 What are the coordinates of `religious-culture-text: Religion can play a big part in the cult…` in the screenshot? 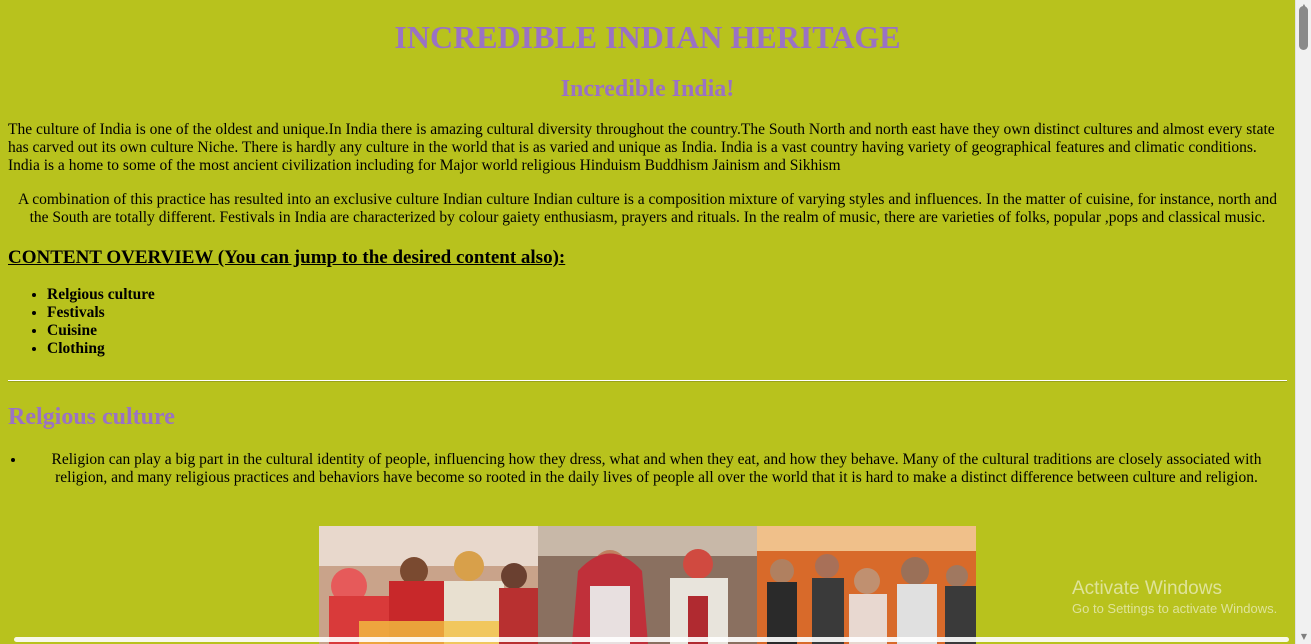 It's located at (656, 469).